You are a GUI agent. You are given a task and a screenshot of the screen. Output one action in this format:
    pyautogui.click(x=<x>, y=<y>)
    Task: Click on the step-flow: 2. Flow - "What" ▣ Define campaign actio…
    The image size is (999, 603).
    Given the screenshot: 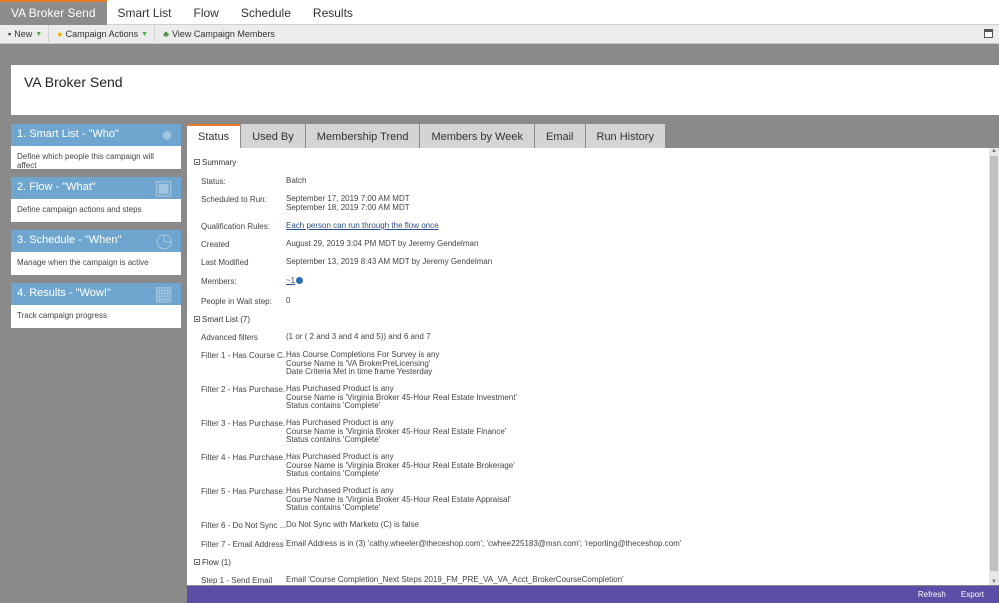 What is the action you would take?
    pyautogui.click(x=96, y=199)
    